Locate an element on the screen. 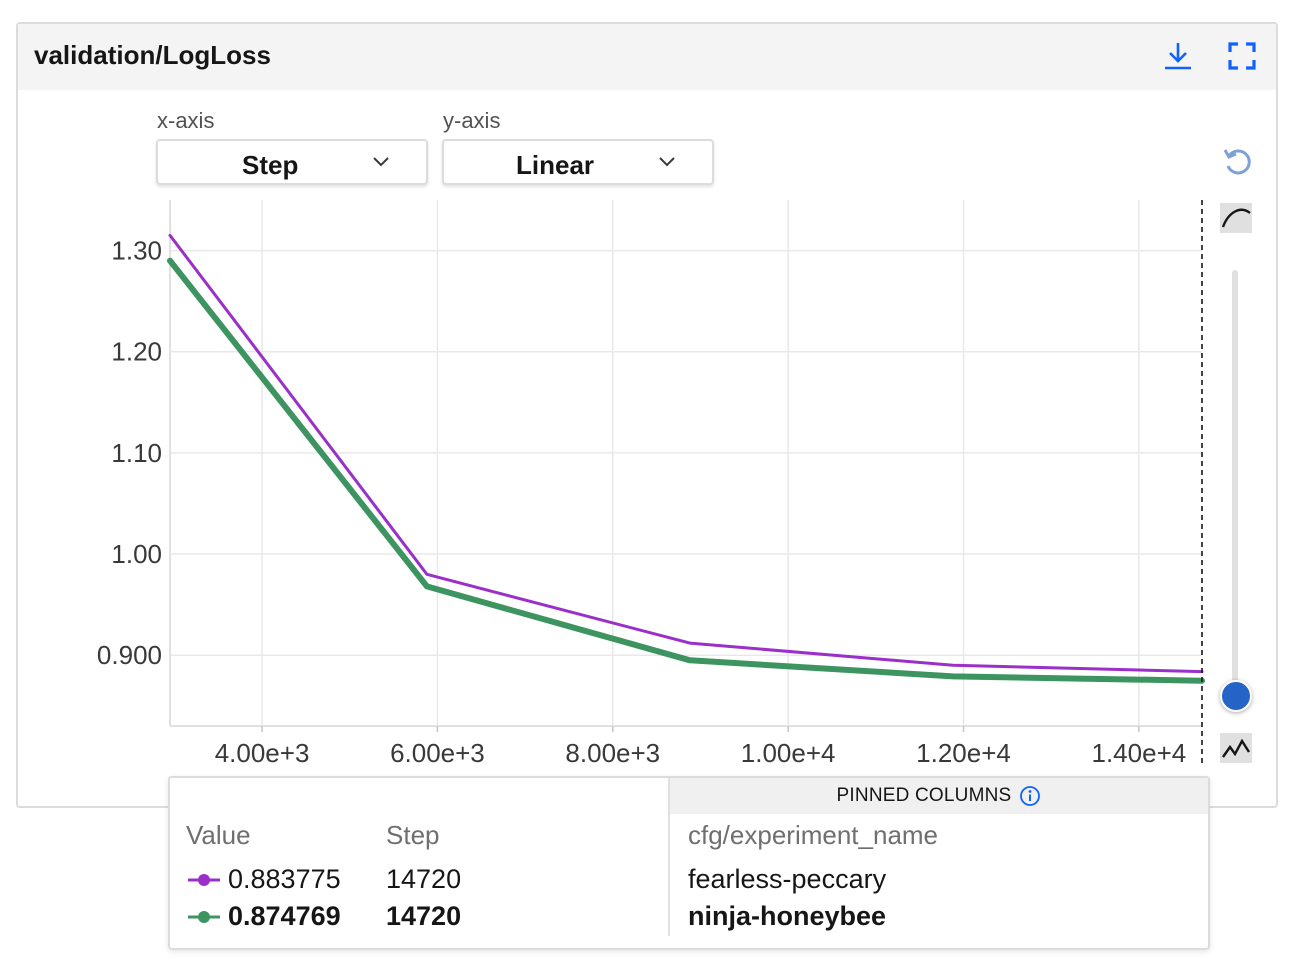 This screenshot has width=1304, height=966. y-tick-label: 1.20 is located at coordinates (136, 352).